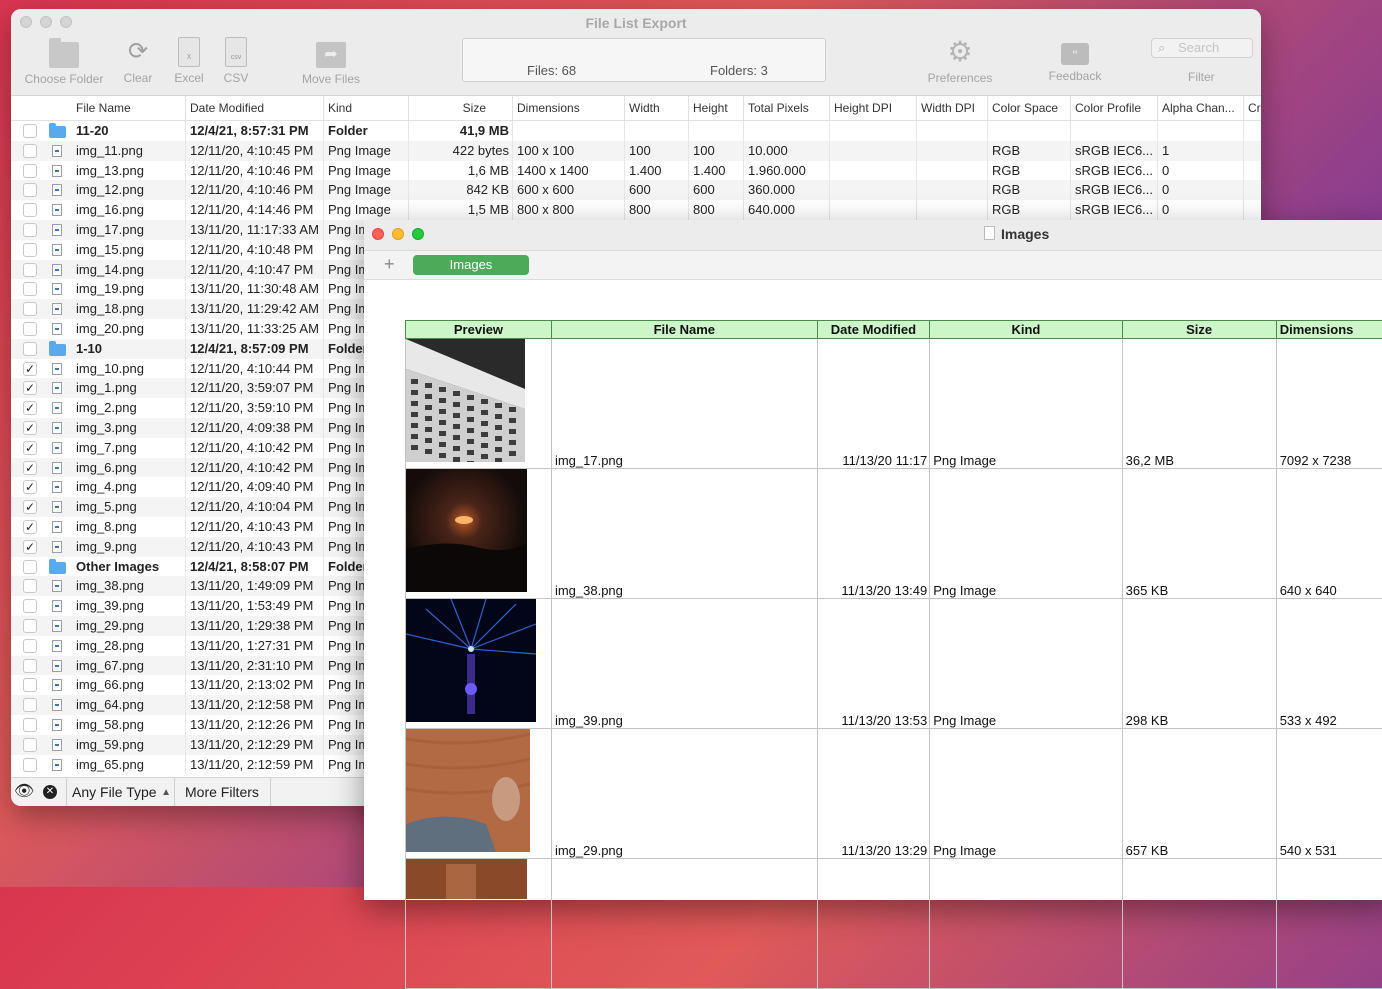 The image size is (1382, 989). I want to click on tower-light-photo, so click(471, 660).